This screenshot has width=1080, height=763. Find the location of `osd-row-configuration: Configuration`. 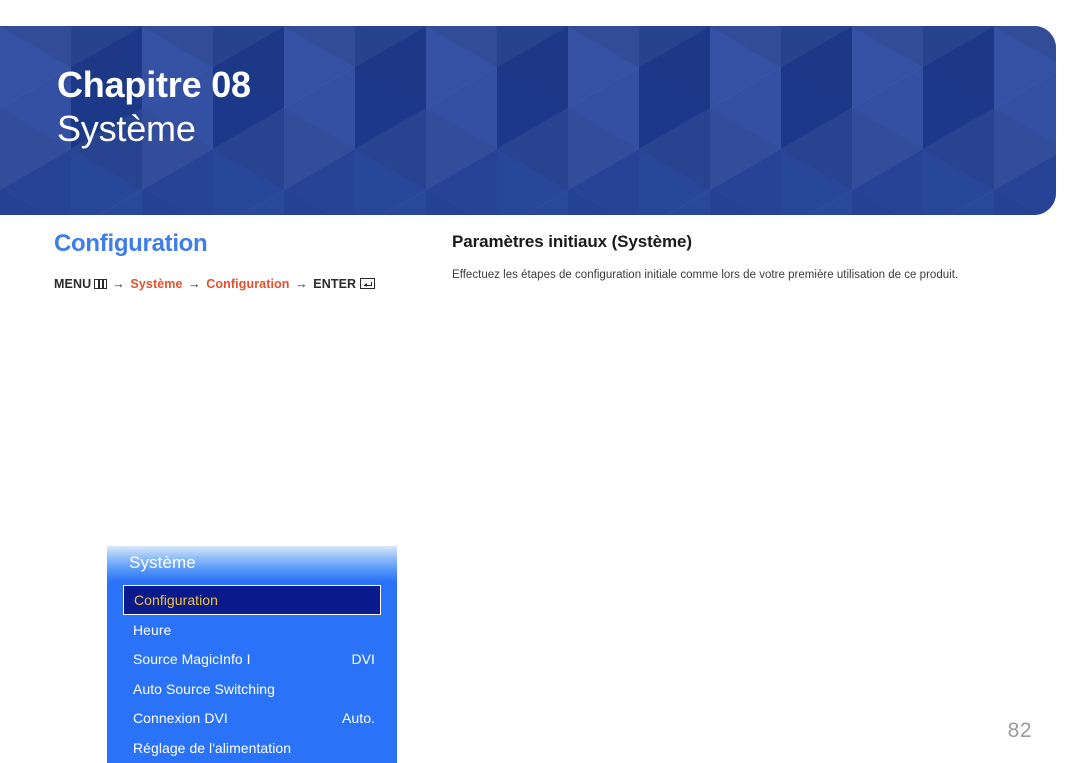

osd-row-configuration: Configuration is located at coordinates (252, 600).